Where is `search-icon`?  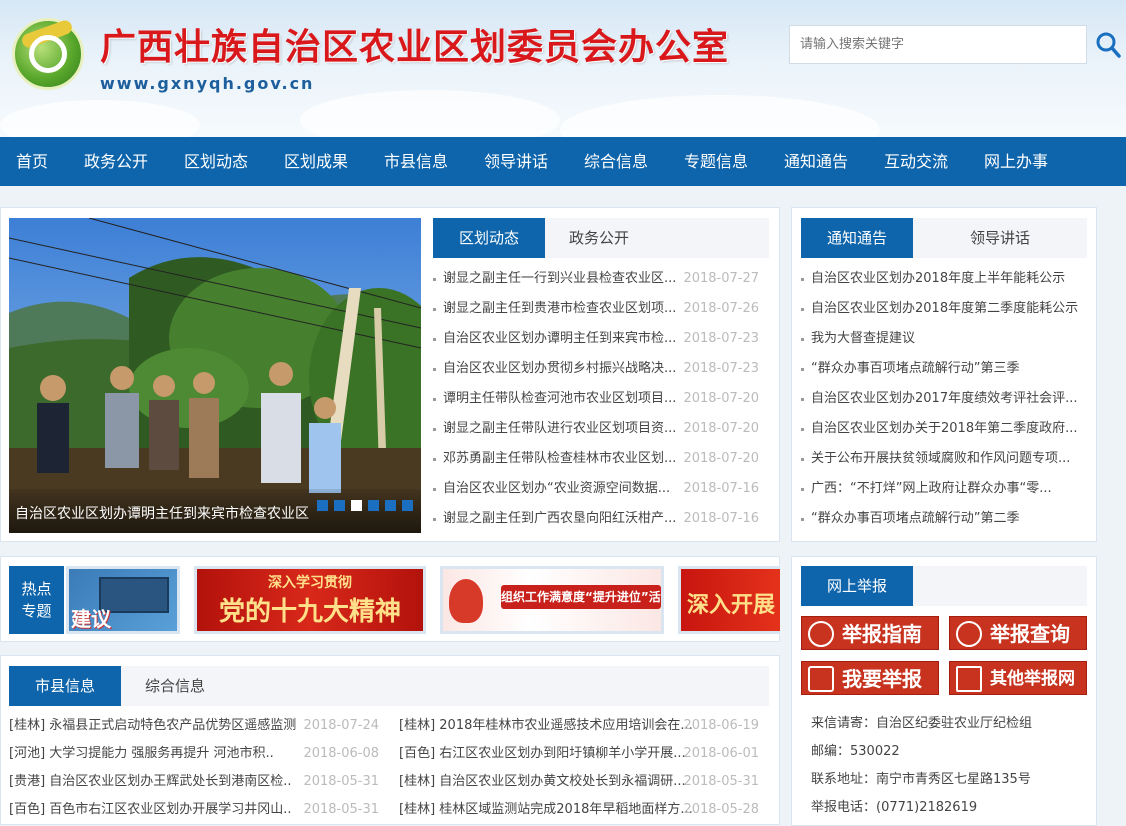
search-icon is located at coordinates (1108, 45).